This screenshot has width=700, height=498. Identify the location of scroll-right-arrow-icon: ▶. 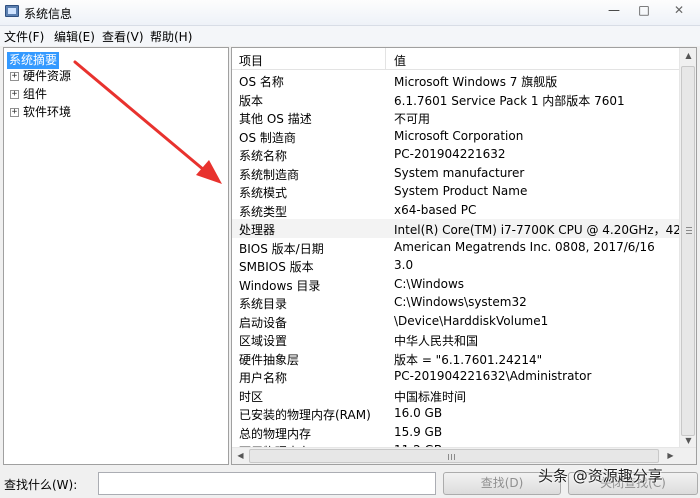
(670, 455).